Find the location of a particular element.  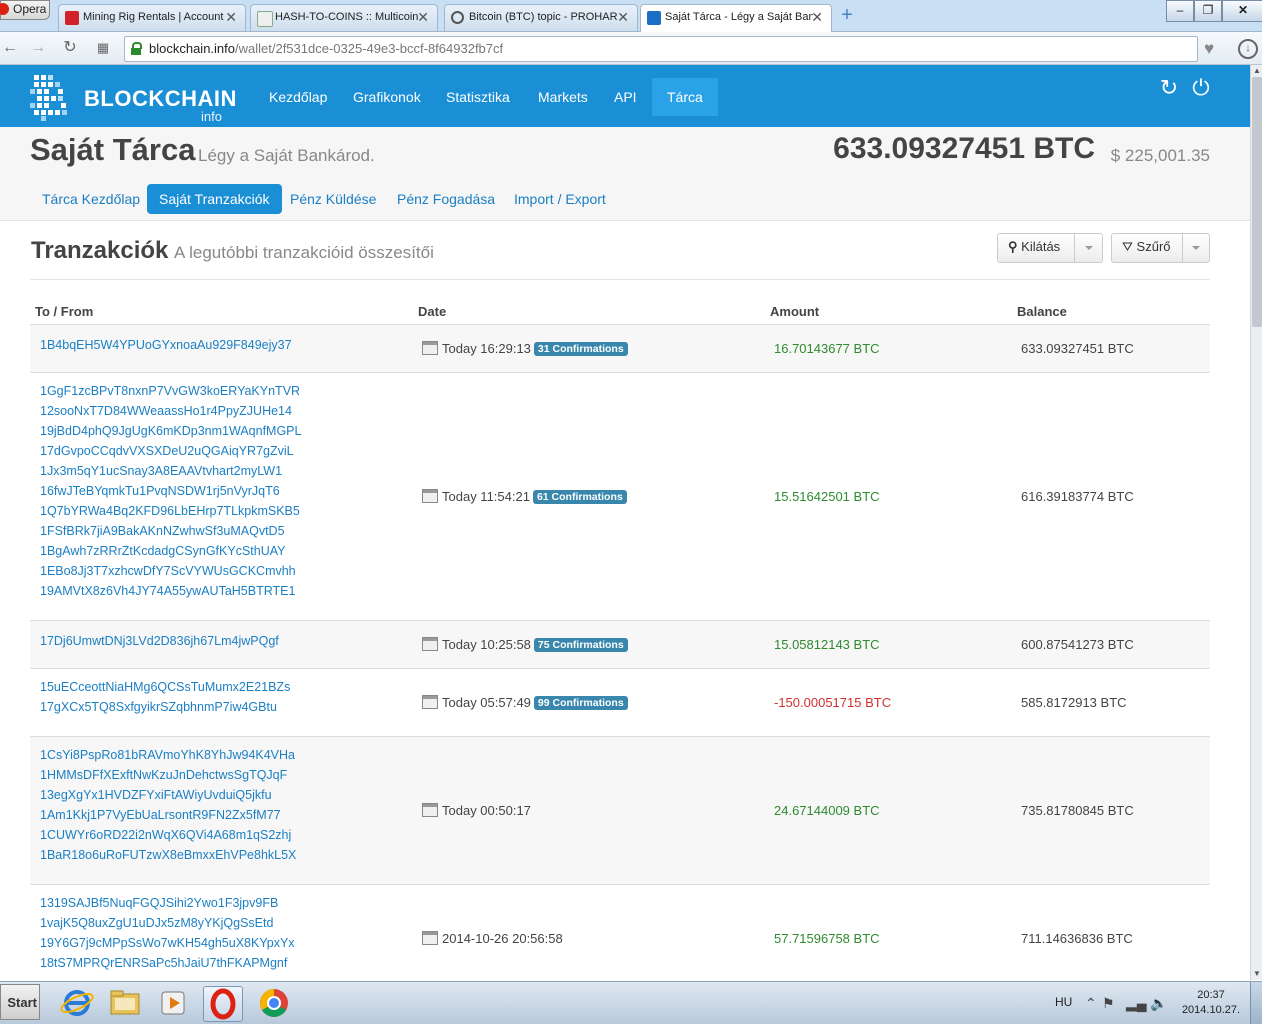

subnav-penz-kuldese: Pénz Küldése is located at coordinates (333, 199).